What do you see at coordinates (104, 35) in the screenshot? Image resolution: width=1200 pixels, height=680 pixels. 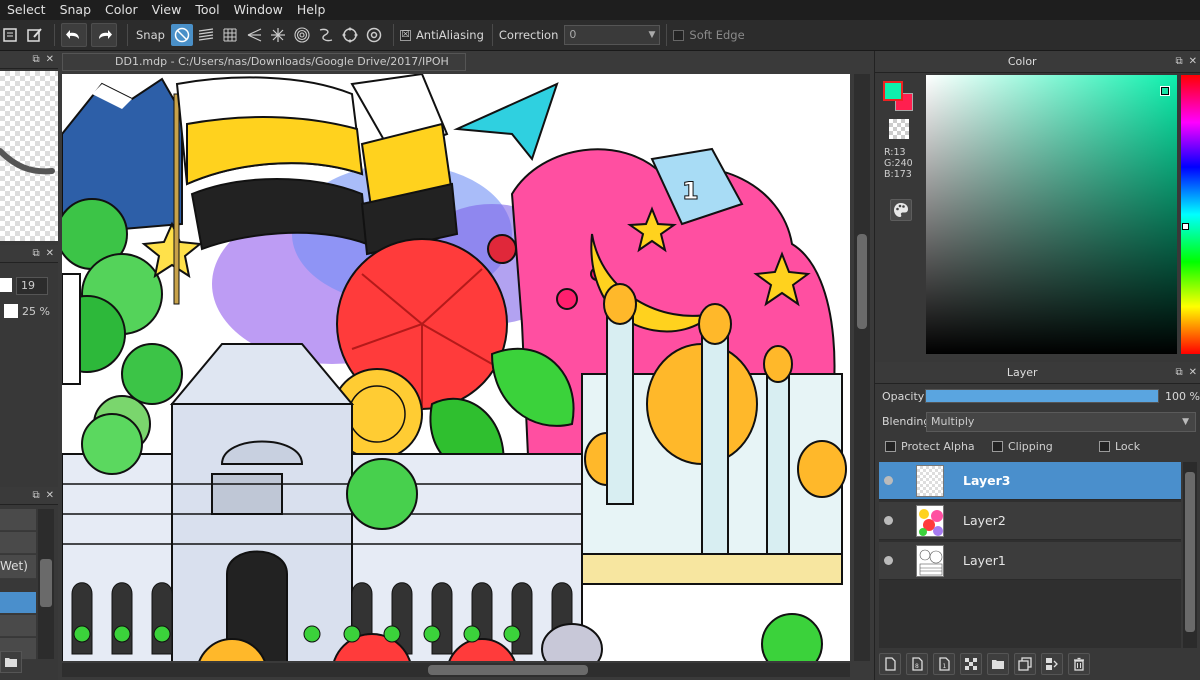 I see `redo-button` at bounding box center [104, 35].